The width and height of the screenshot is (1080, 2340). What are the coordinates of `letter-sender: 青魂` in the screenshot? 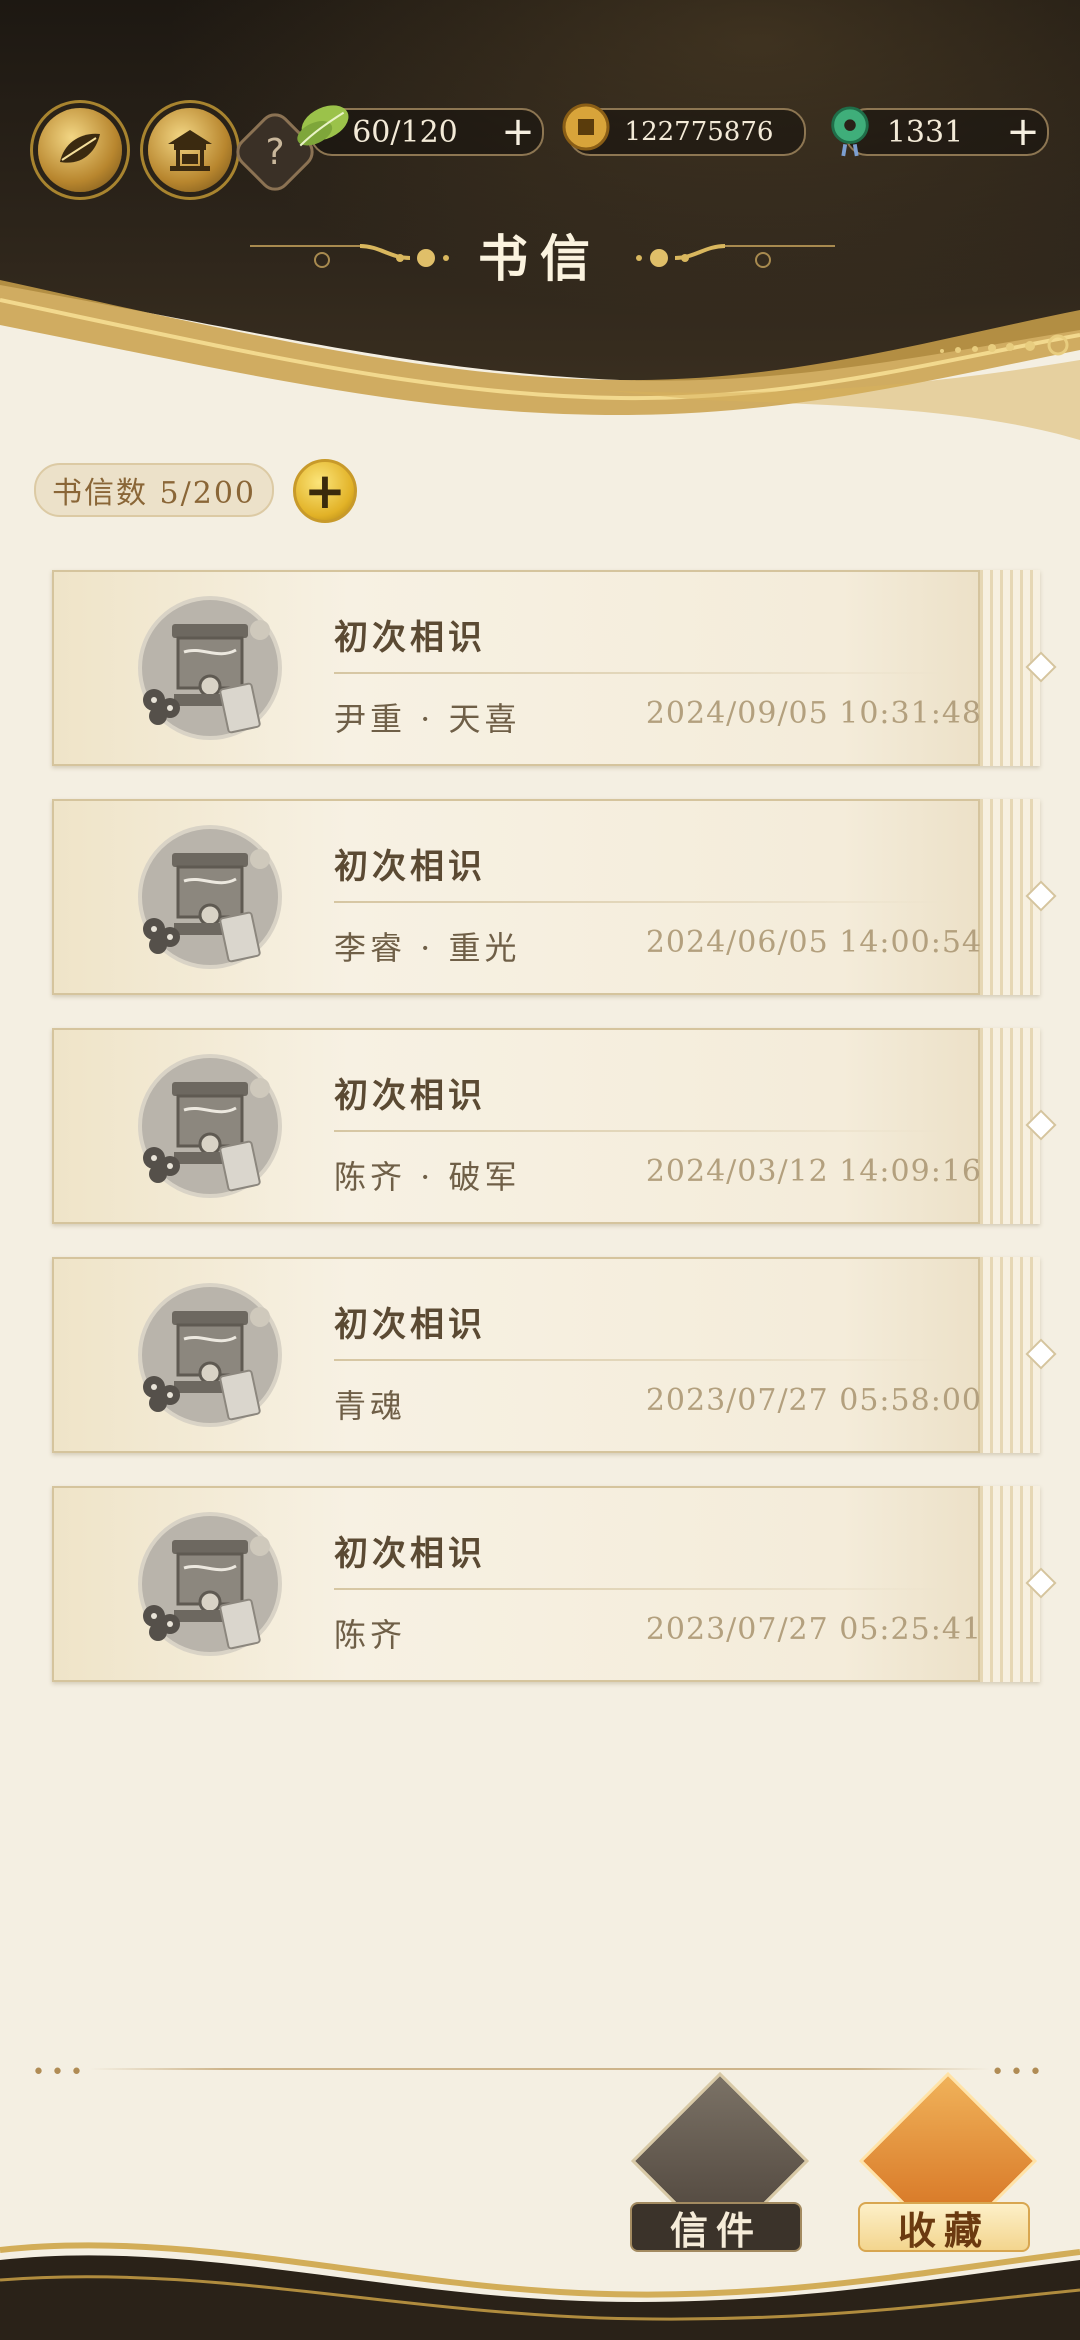 It's located at (370, 1406).